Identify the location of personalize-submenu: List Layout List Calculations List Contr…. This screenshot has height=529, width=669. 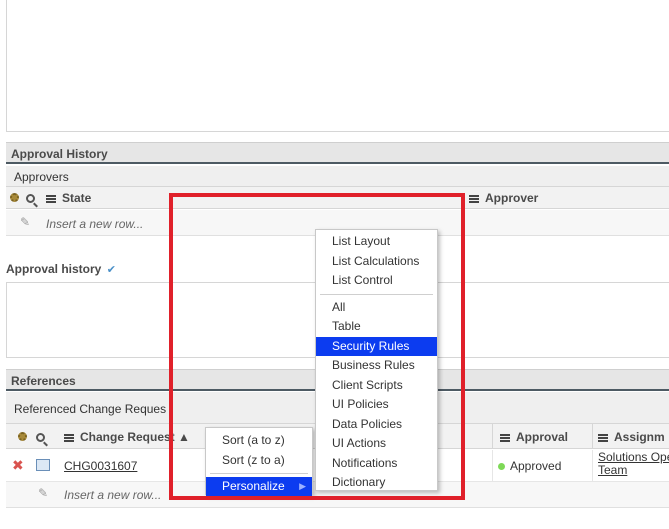
(376, 360).